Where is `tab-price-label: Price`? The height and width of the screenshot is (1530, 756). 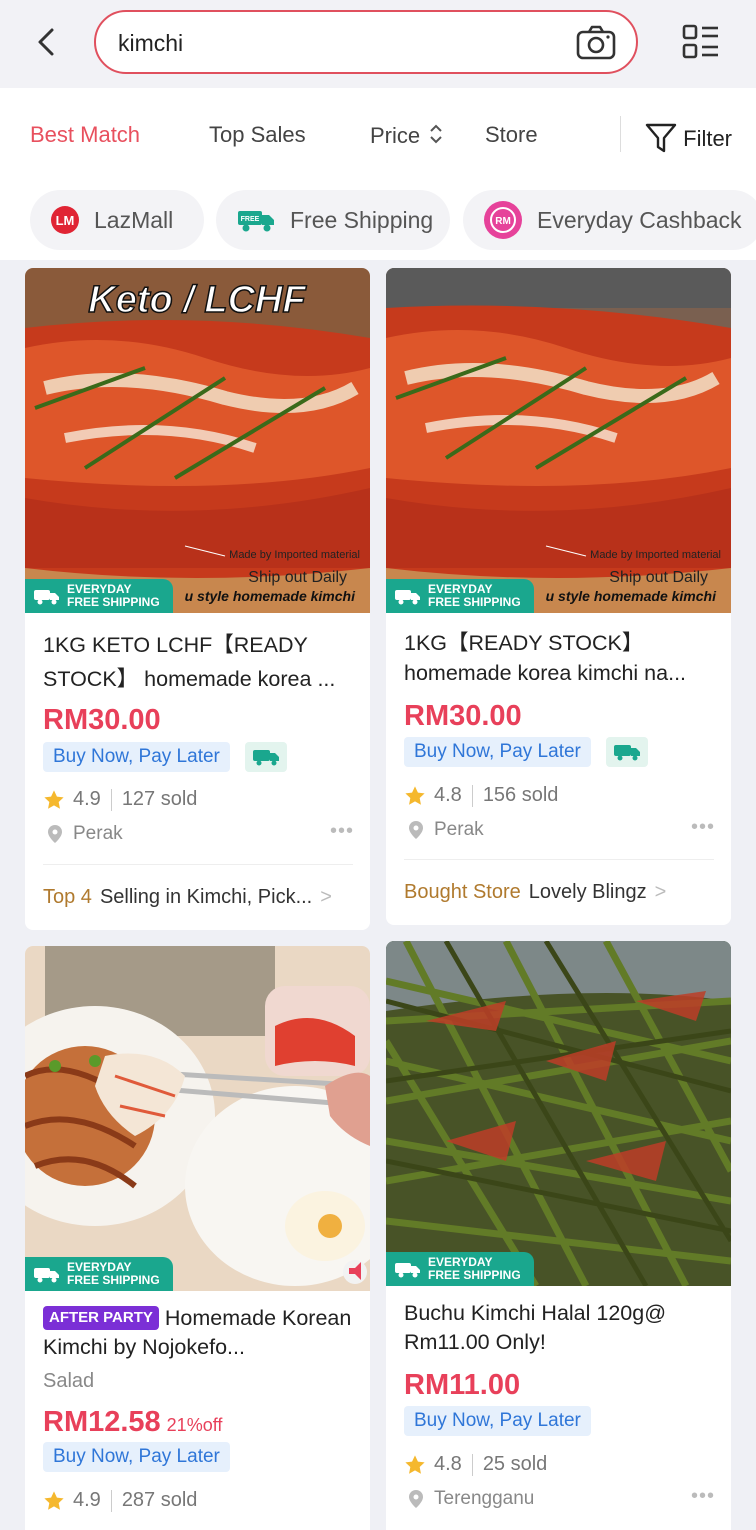 tab-price-label: Price is located at coordinates (395, 135).